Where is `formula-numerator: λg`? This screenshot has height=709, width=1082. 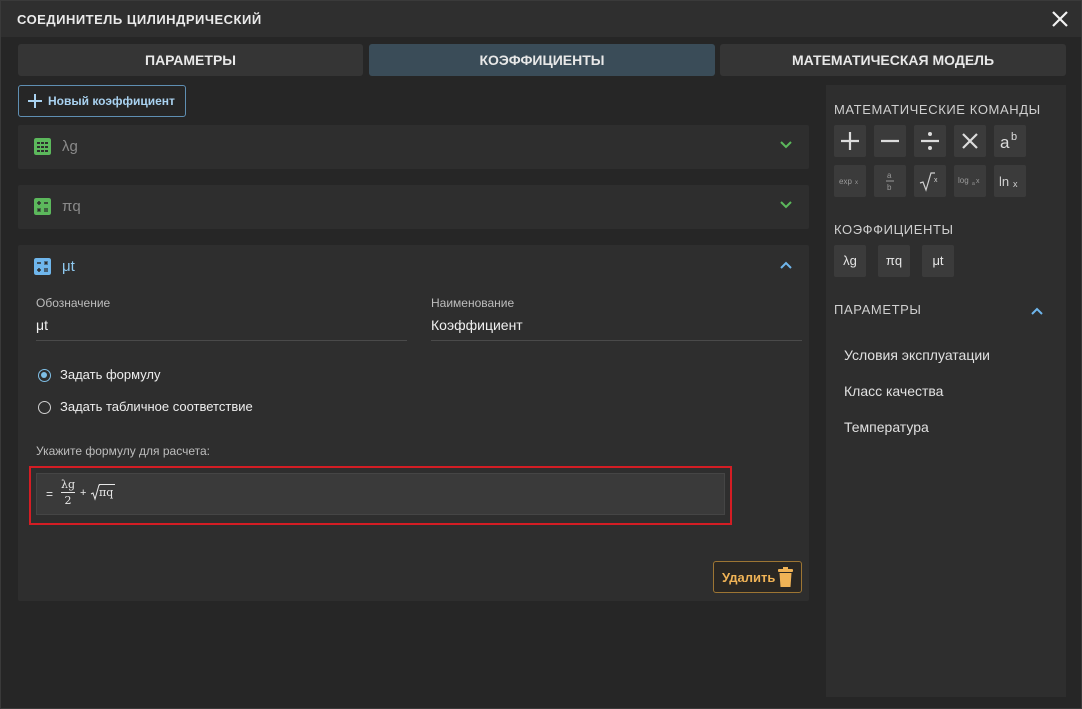 formula-numerator: λg is located at coordinates (67, 484).